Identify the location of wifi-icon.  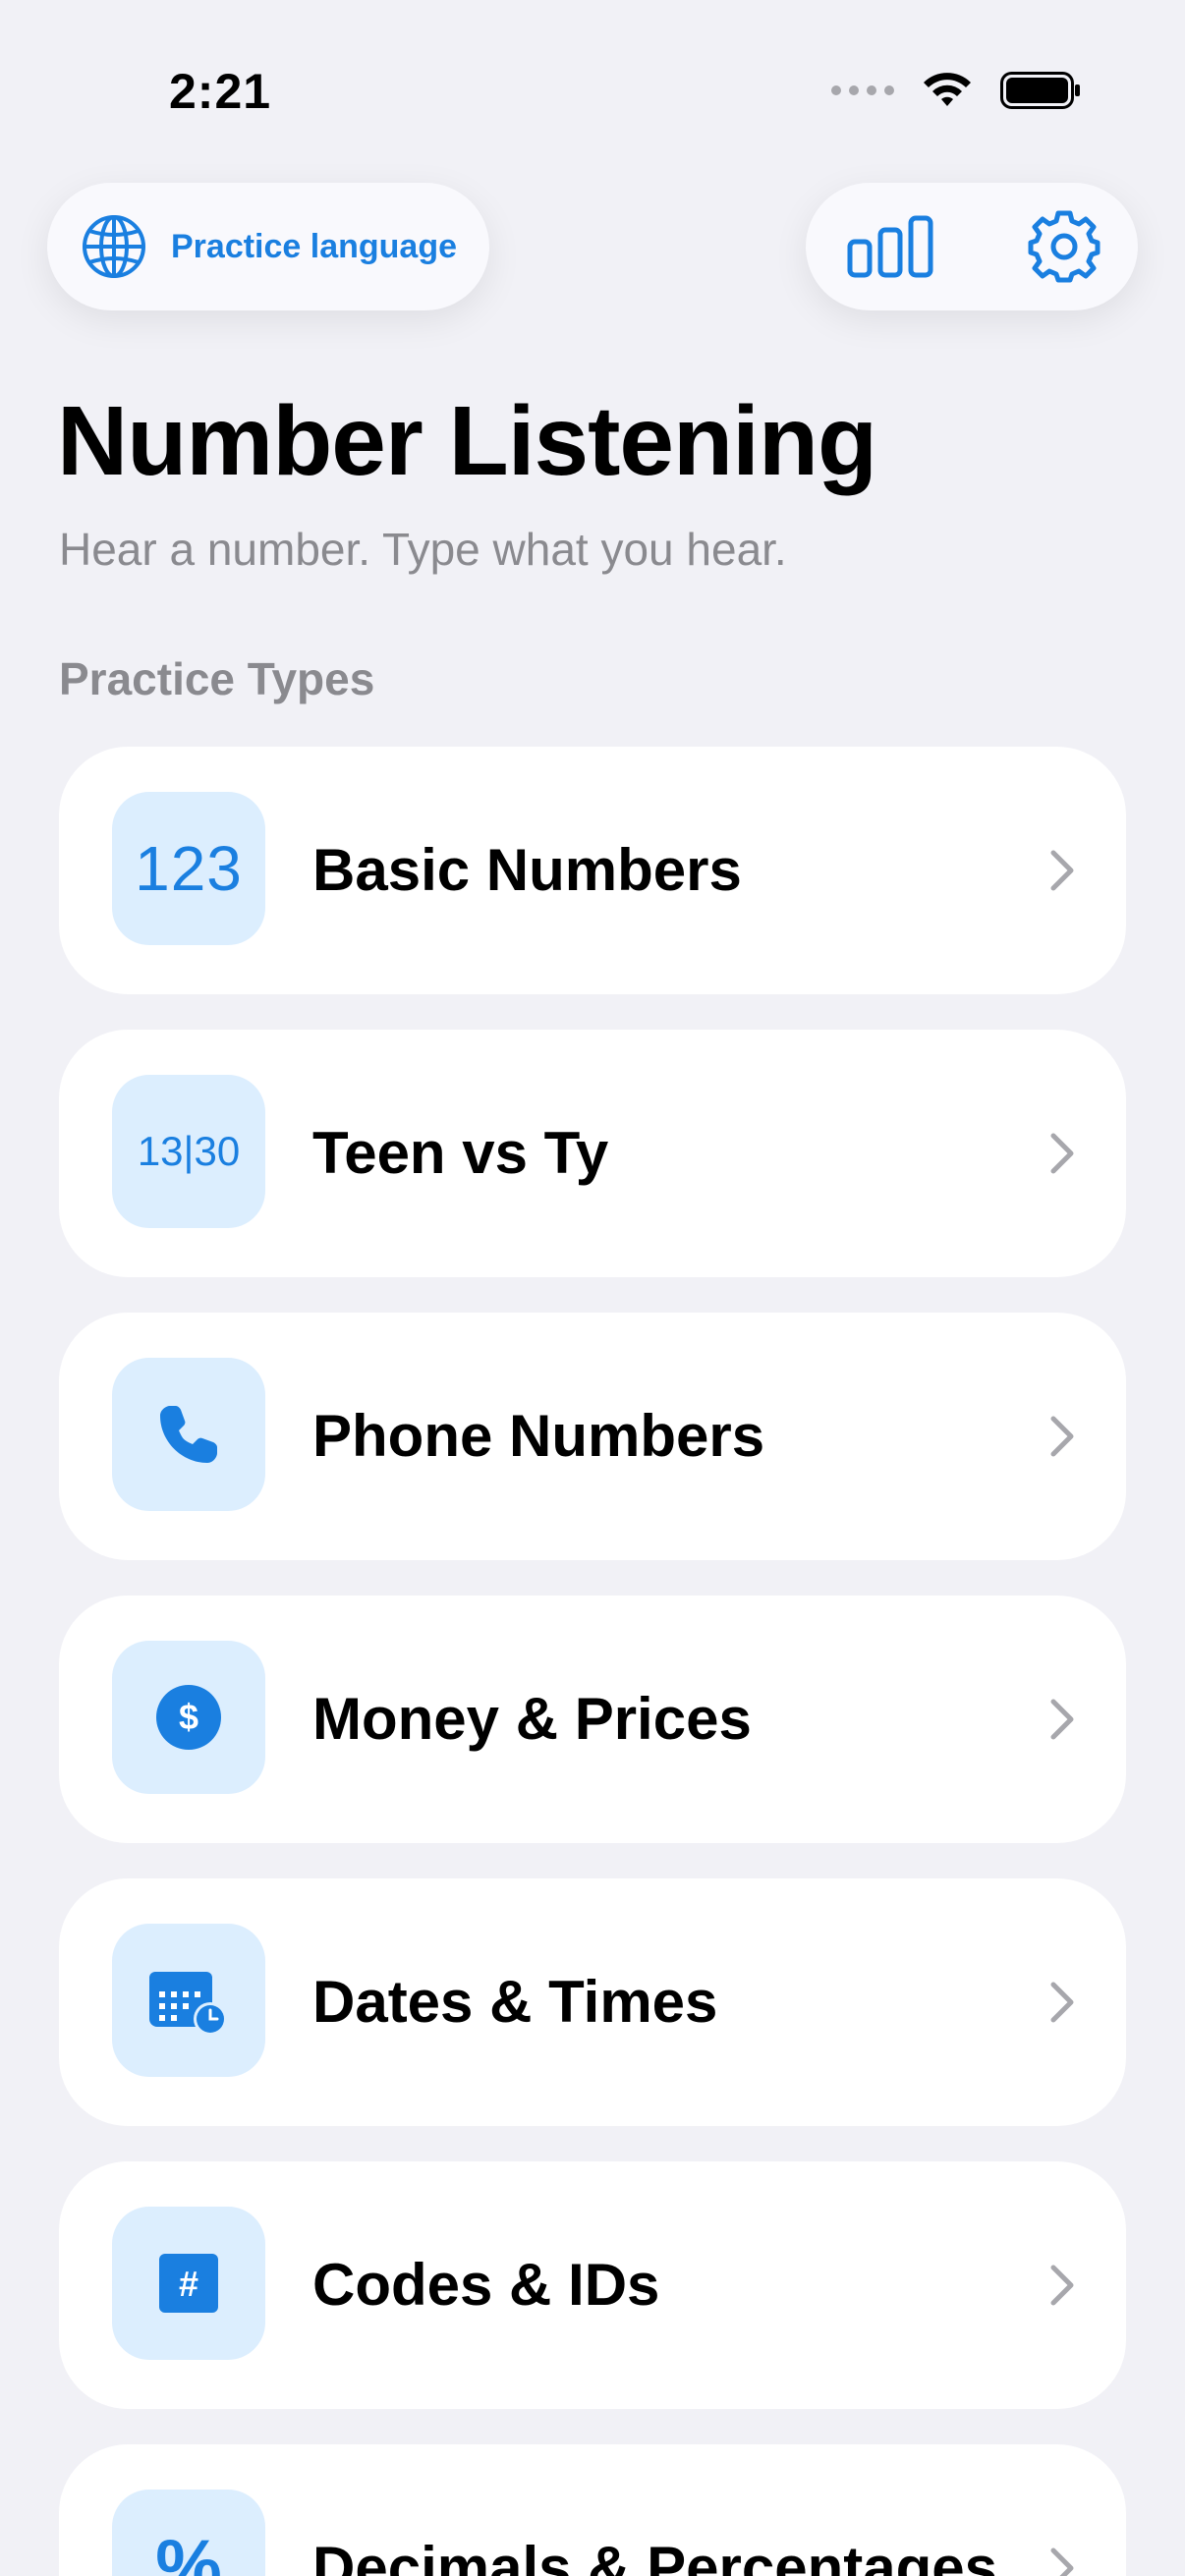
(948, 89).